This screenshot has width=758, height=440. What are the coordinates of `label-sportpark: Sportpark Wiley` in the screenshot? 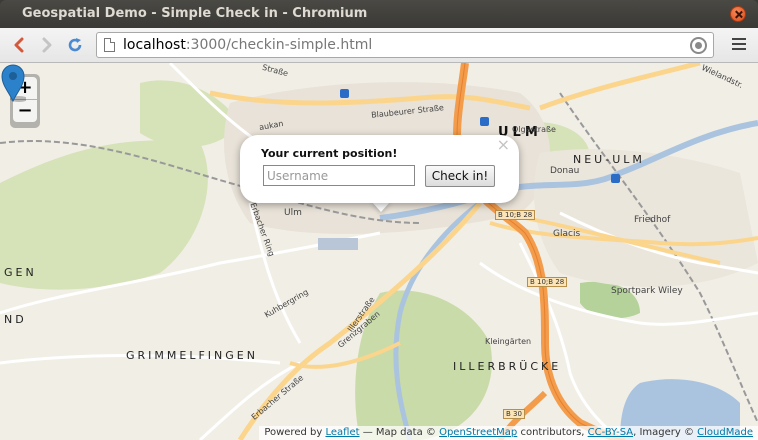 It's located at (647, 291).